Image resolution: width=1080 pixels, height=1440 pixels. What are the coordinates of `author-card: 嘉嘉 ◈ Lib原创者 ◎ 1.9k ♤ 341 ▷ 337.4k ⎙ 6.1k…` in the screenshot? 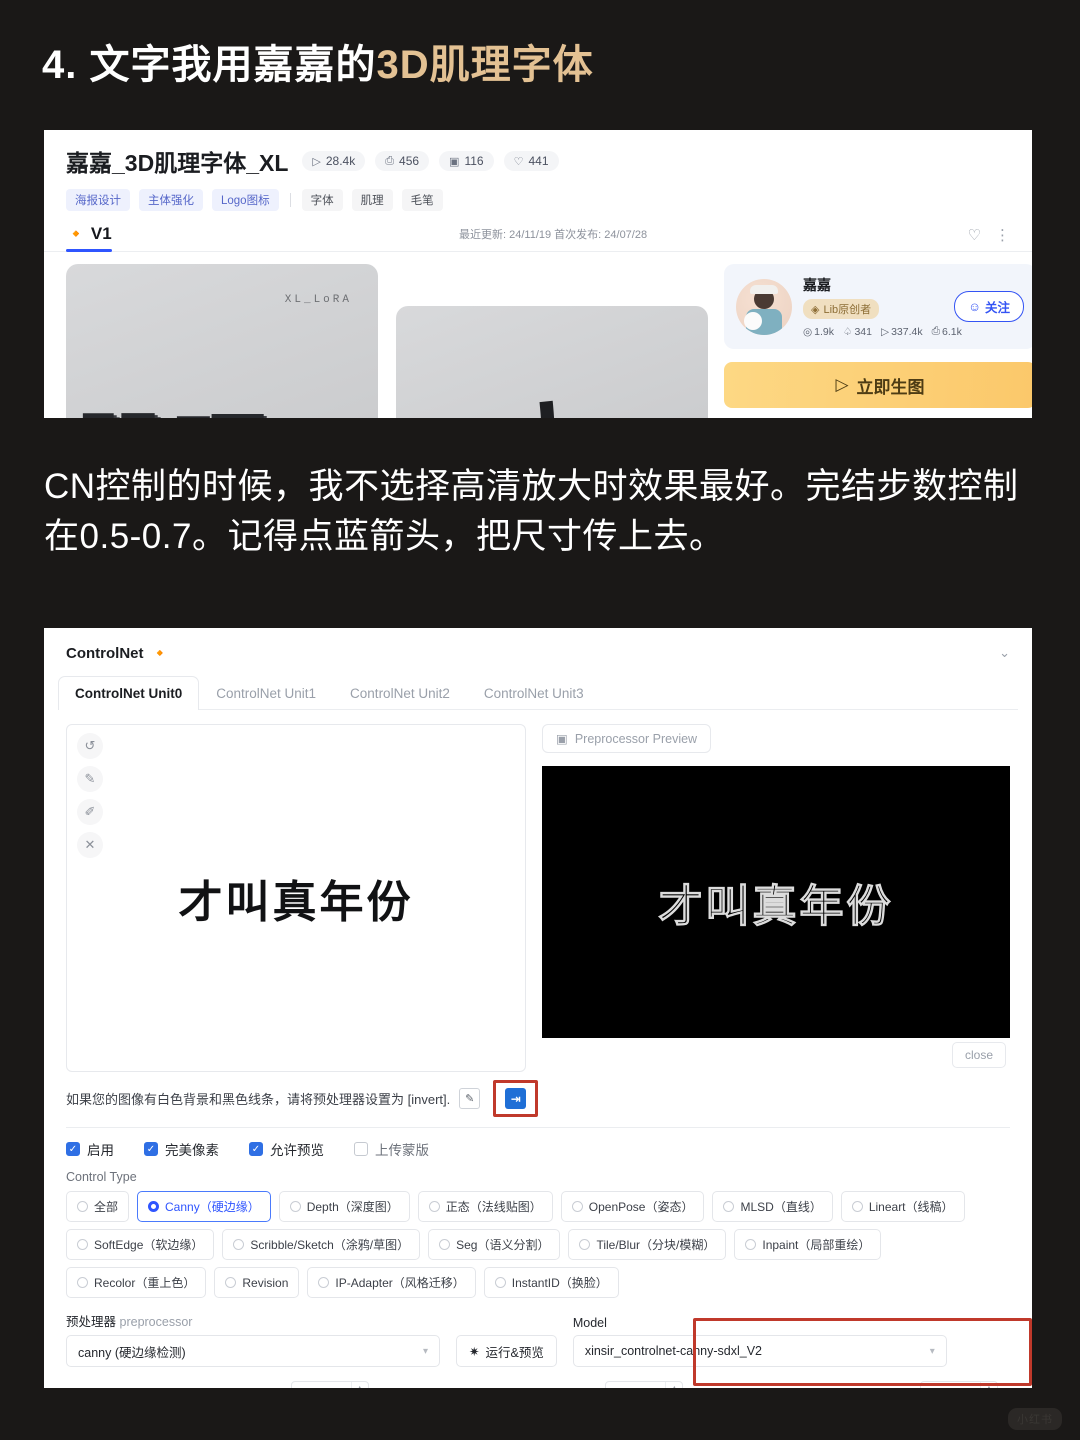 It's located at (878, 306).